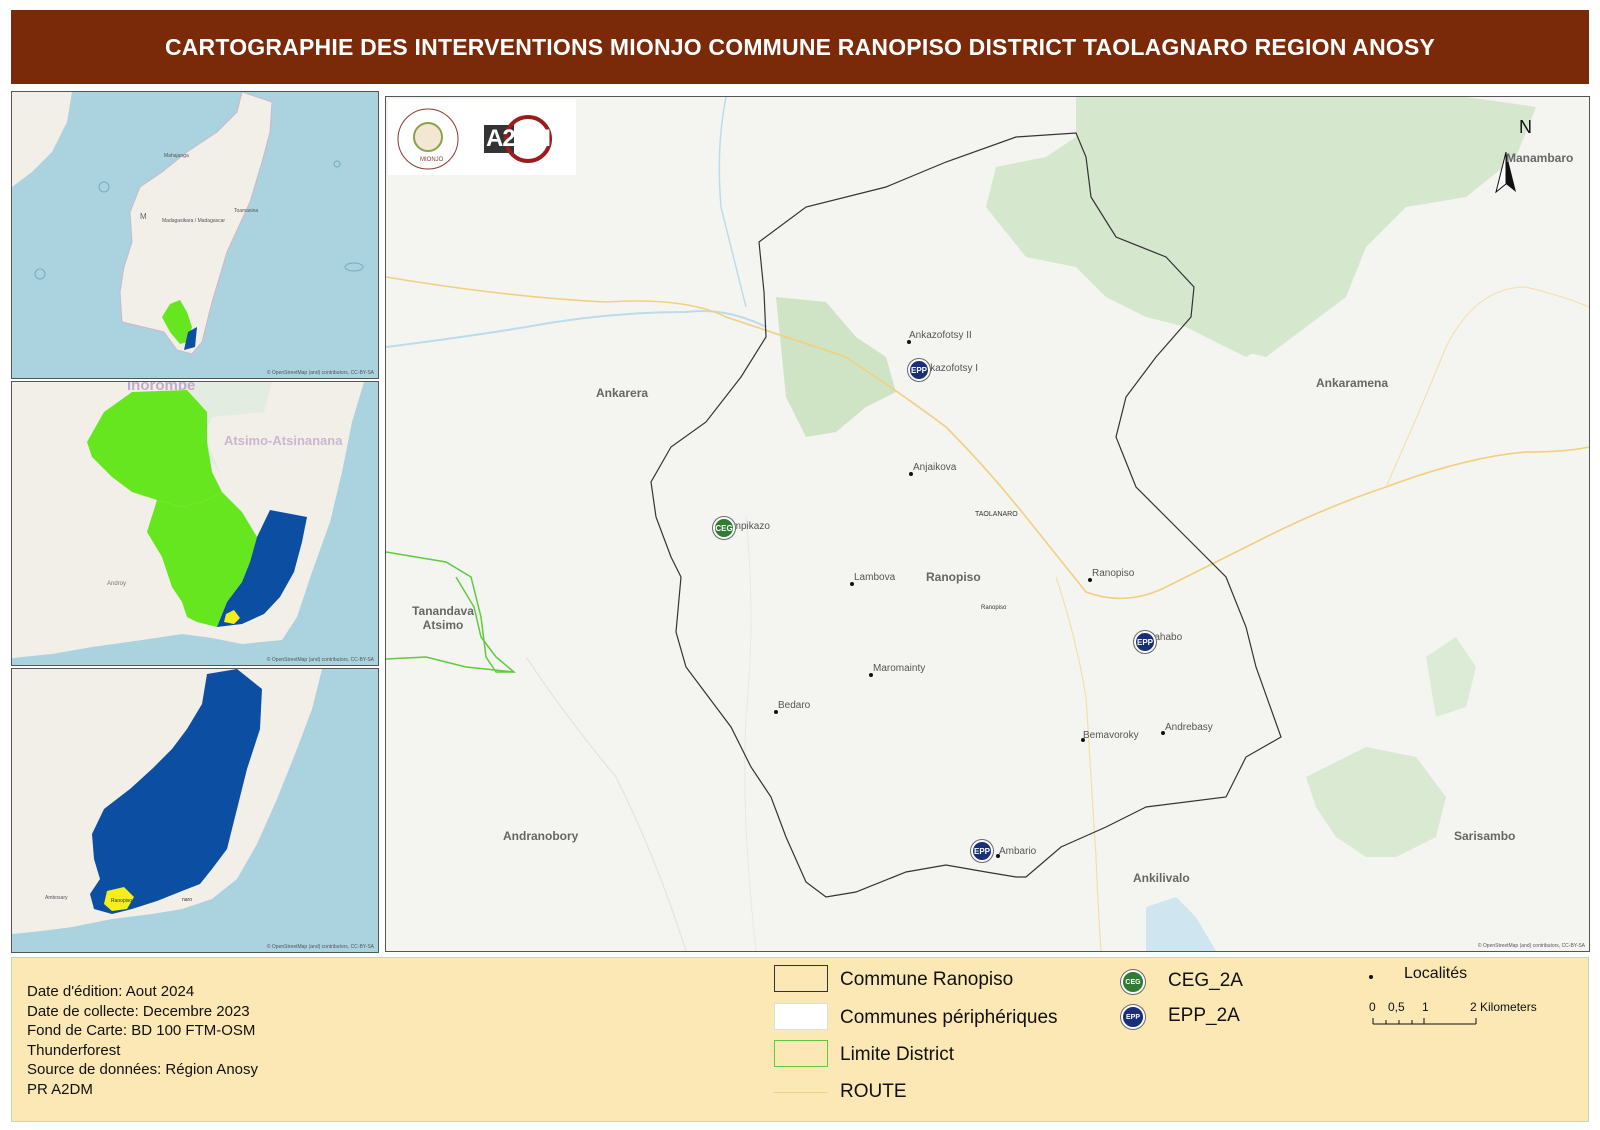  Describe the element at coordinates (176, 156) in the screenshot. I see `label-mahajanga: Mahajanga` at that location.